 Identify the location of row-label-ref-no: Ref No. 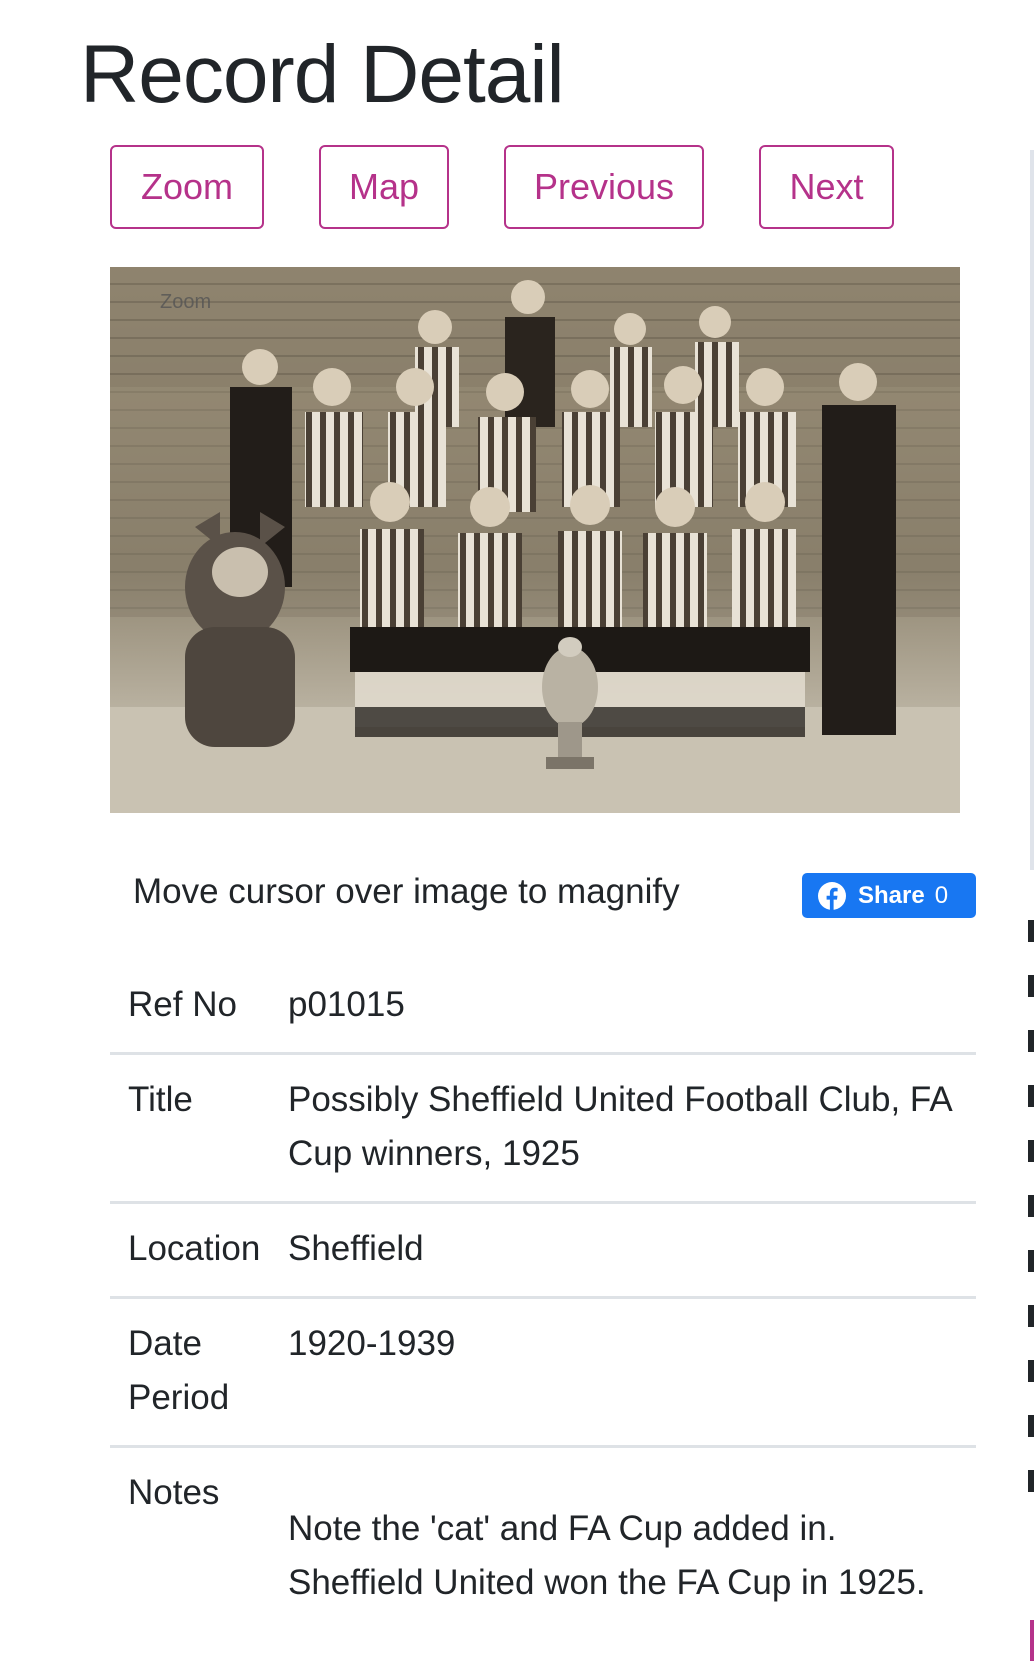
(182, 1004).